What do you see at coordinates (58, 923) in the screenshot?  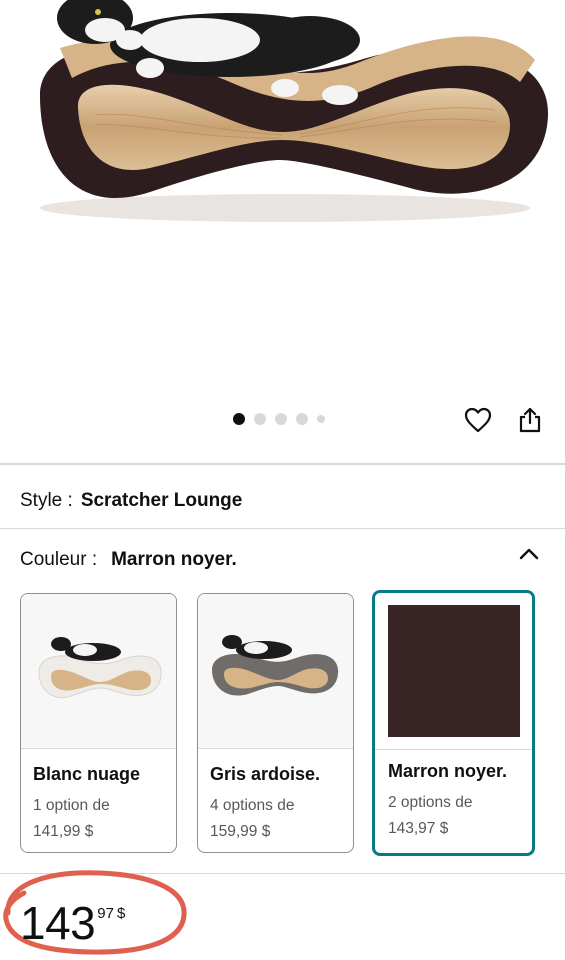 I see `price-whole: 143` at bounding box center [58, 923].